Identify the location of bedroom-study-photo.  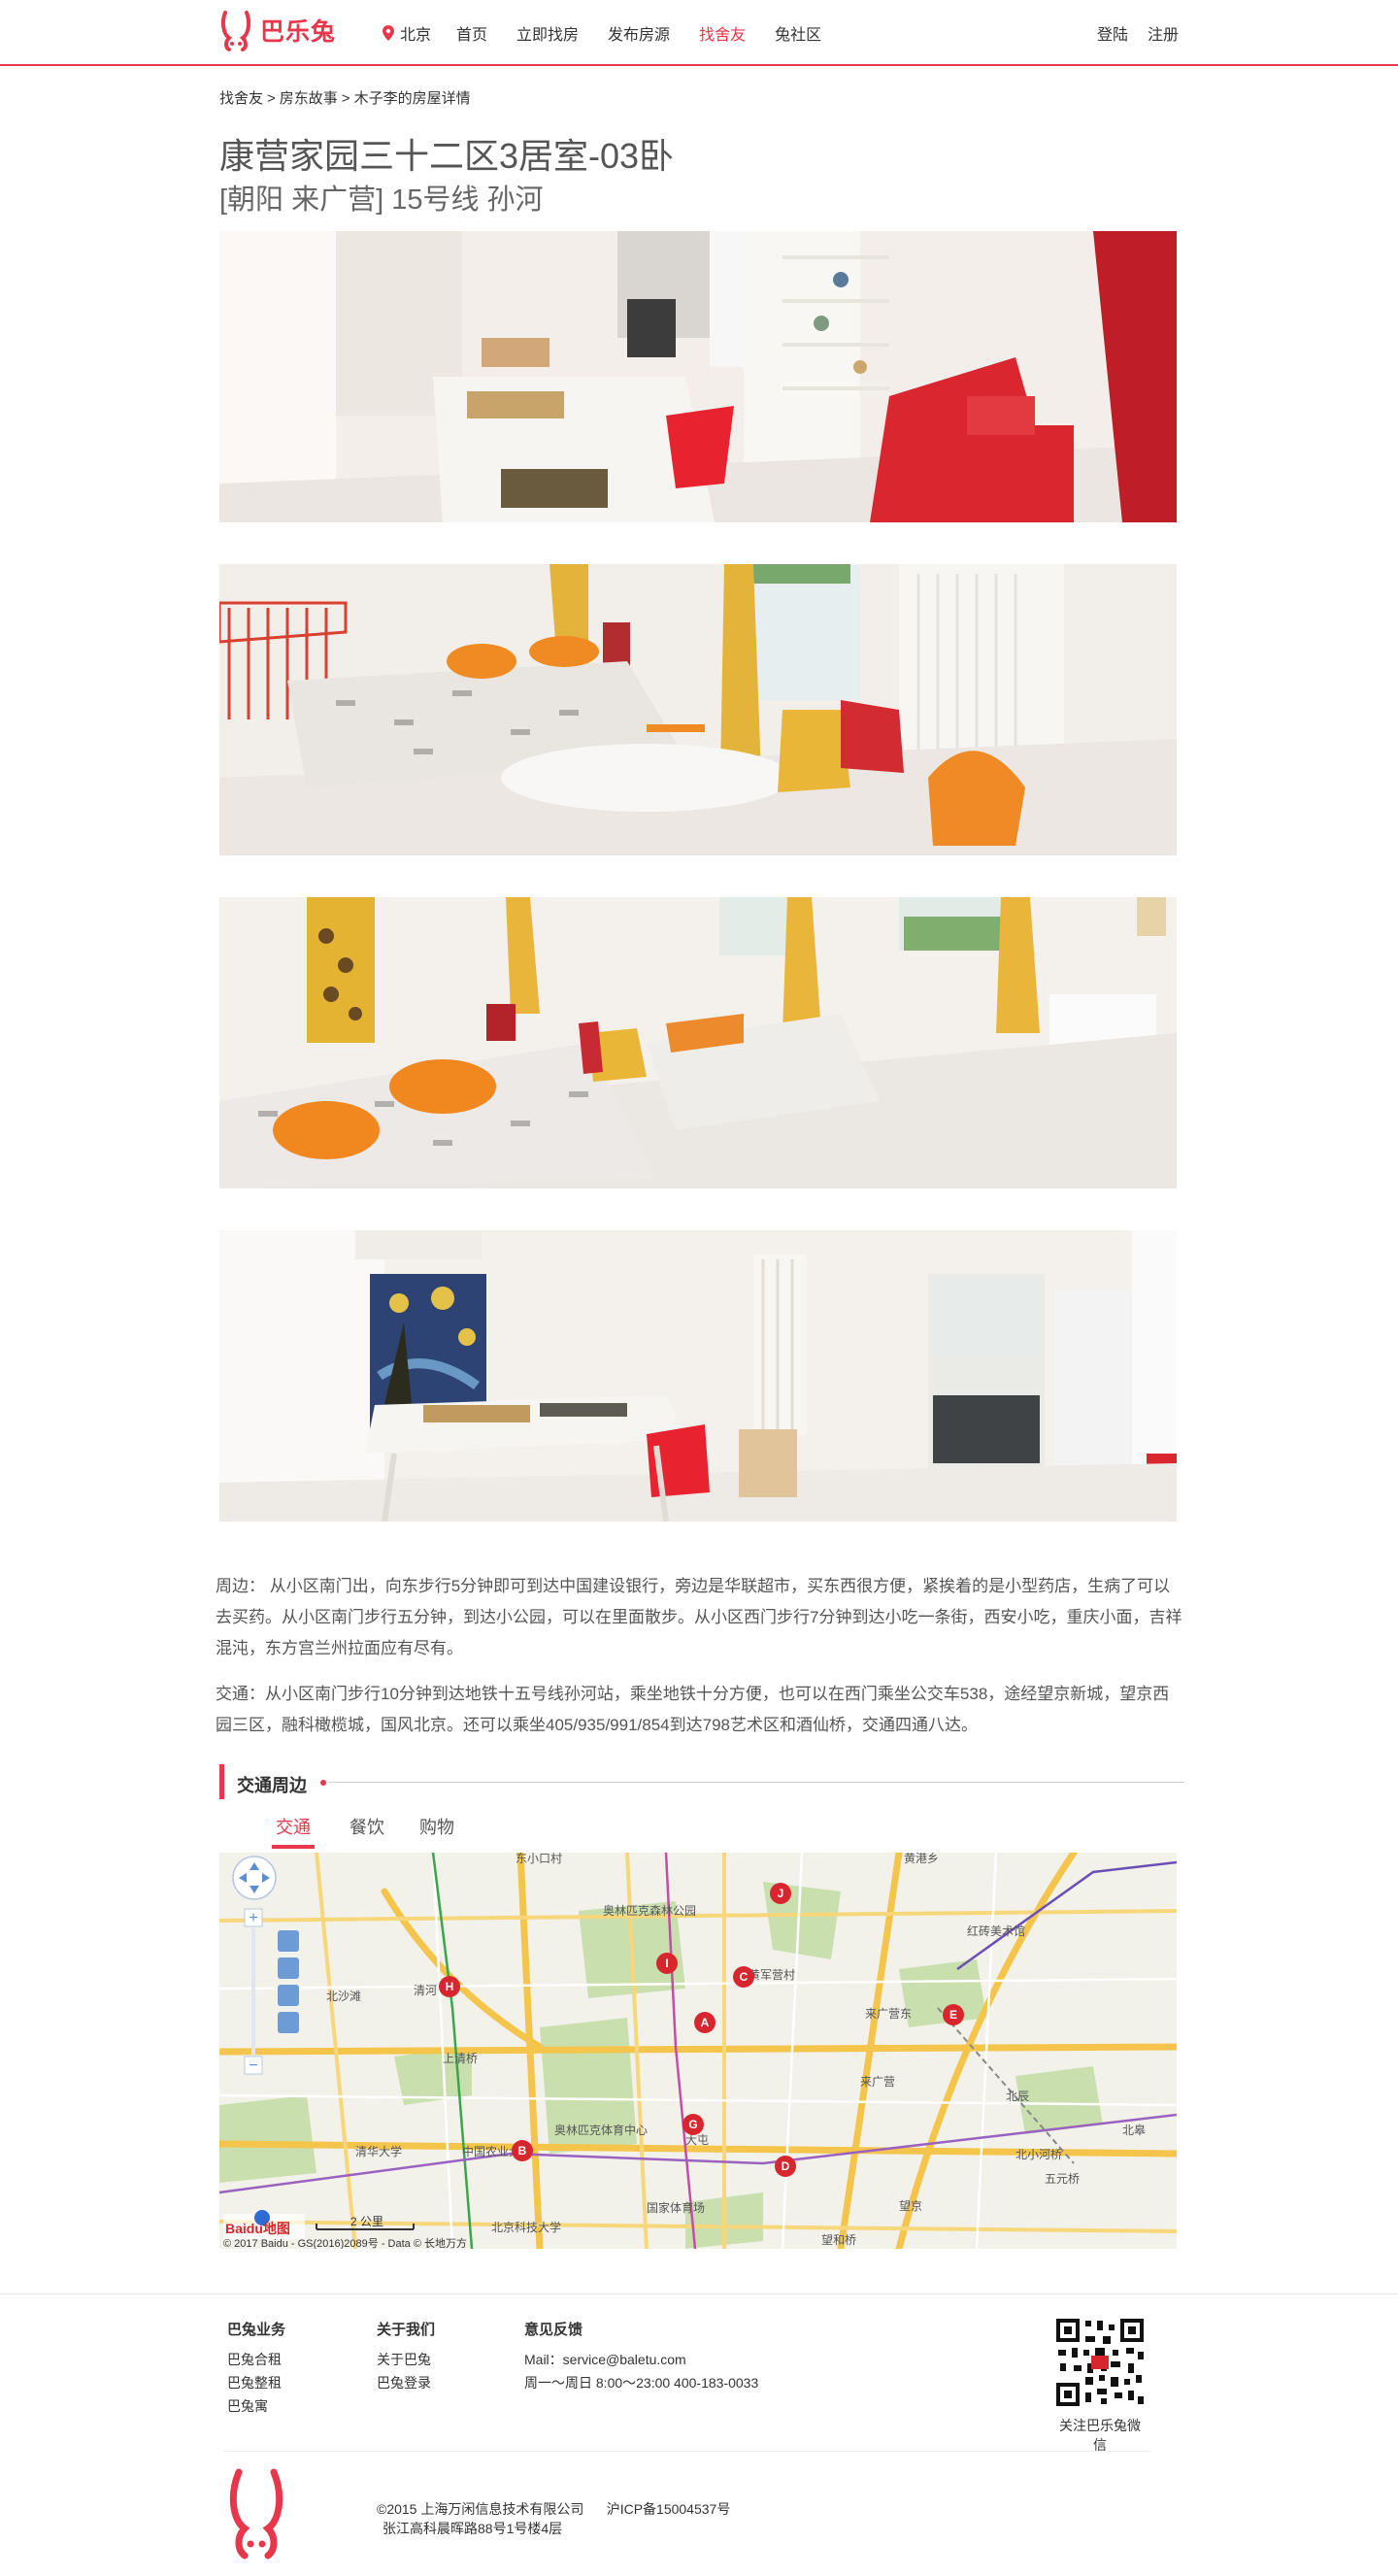
(698, 1376).